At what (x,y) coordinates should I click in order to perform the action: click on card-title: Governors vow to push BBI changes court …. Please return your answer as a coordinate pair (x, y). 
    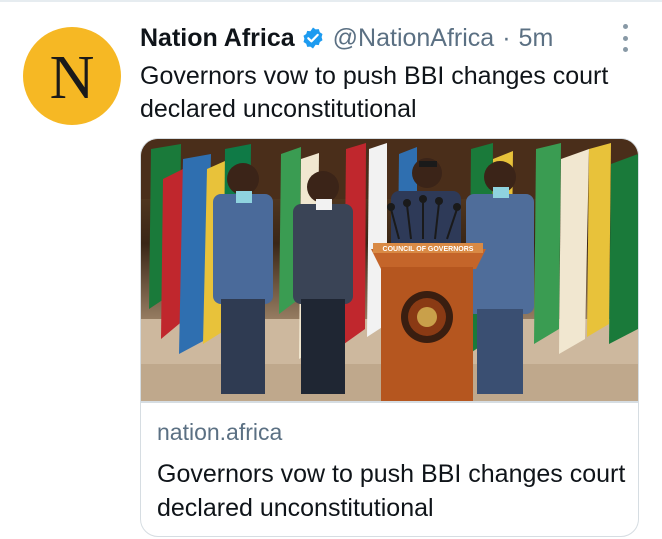
    Looking at the image, I should click on (392, 491).